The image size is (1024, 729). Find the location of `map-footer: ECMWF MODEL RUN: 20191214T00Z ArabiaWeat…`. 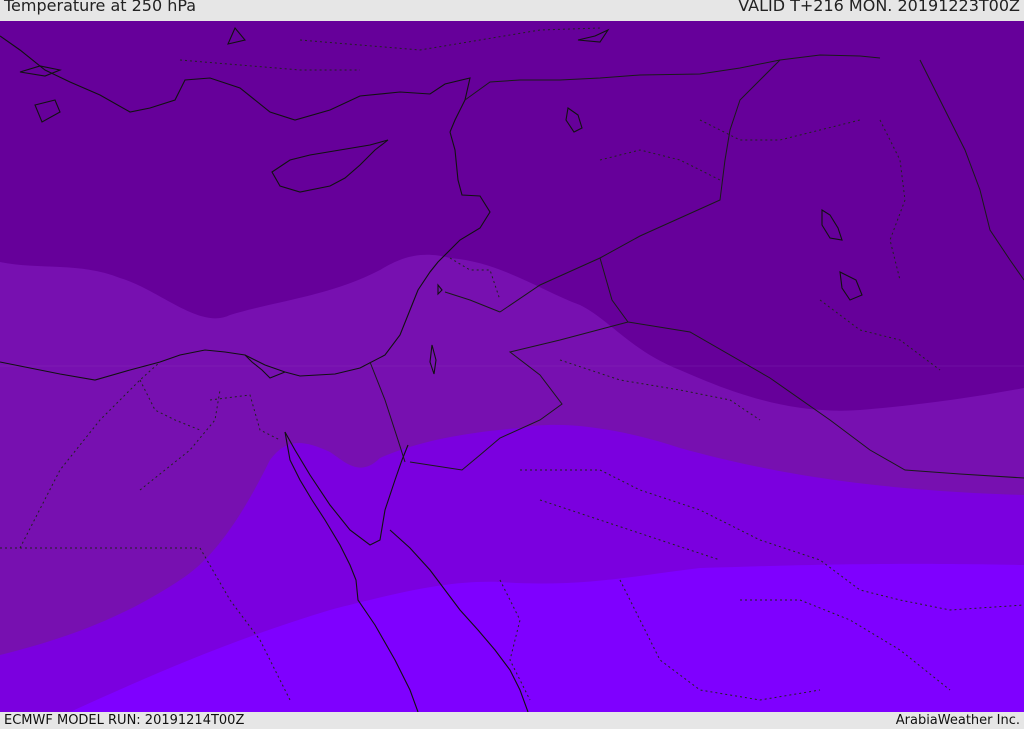

map-footer: ECMWF MODEL RUN: 20191214T00Z ArabiaWeat… is located at coordinates (512, 720).